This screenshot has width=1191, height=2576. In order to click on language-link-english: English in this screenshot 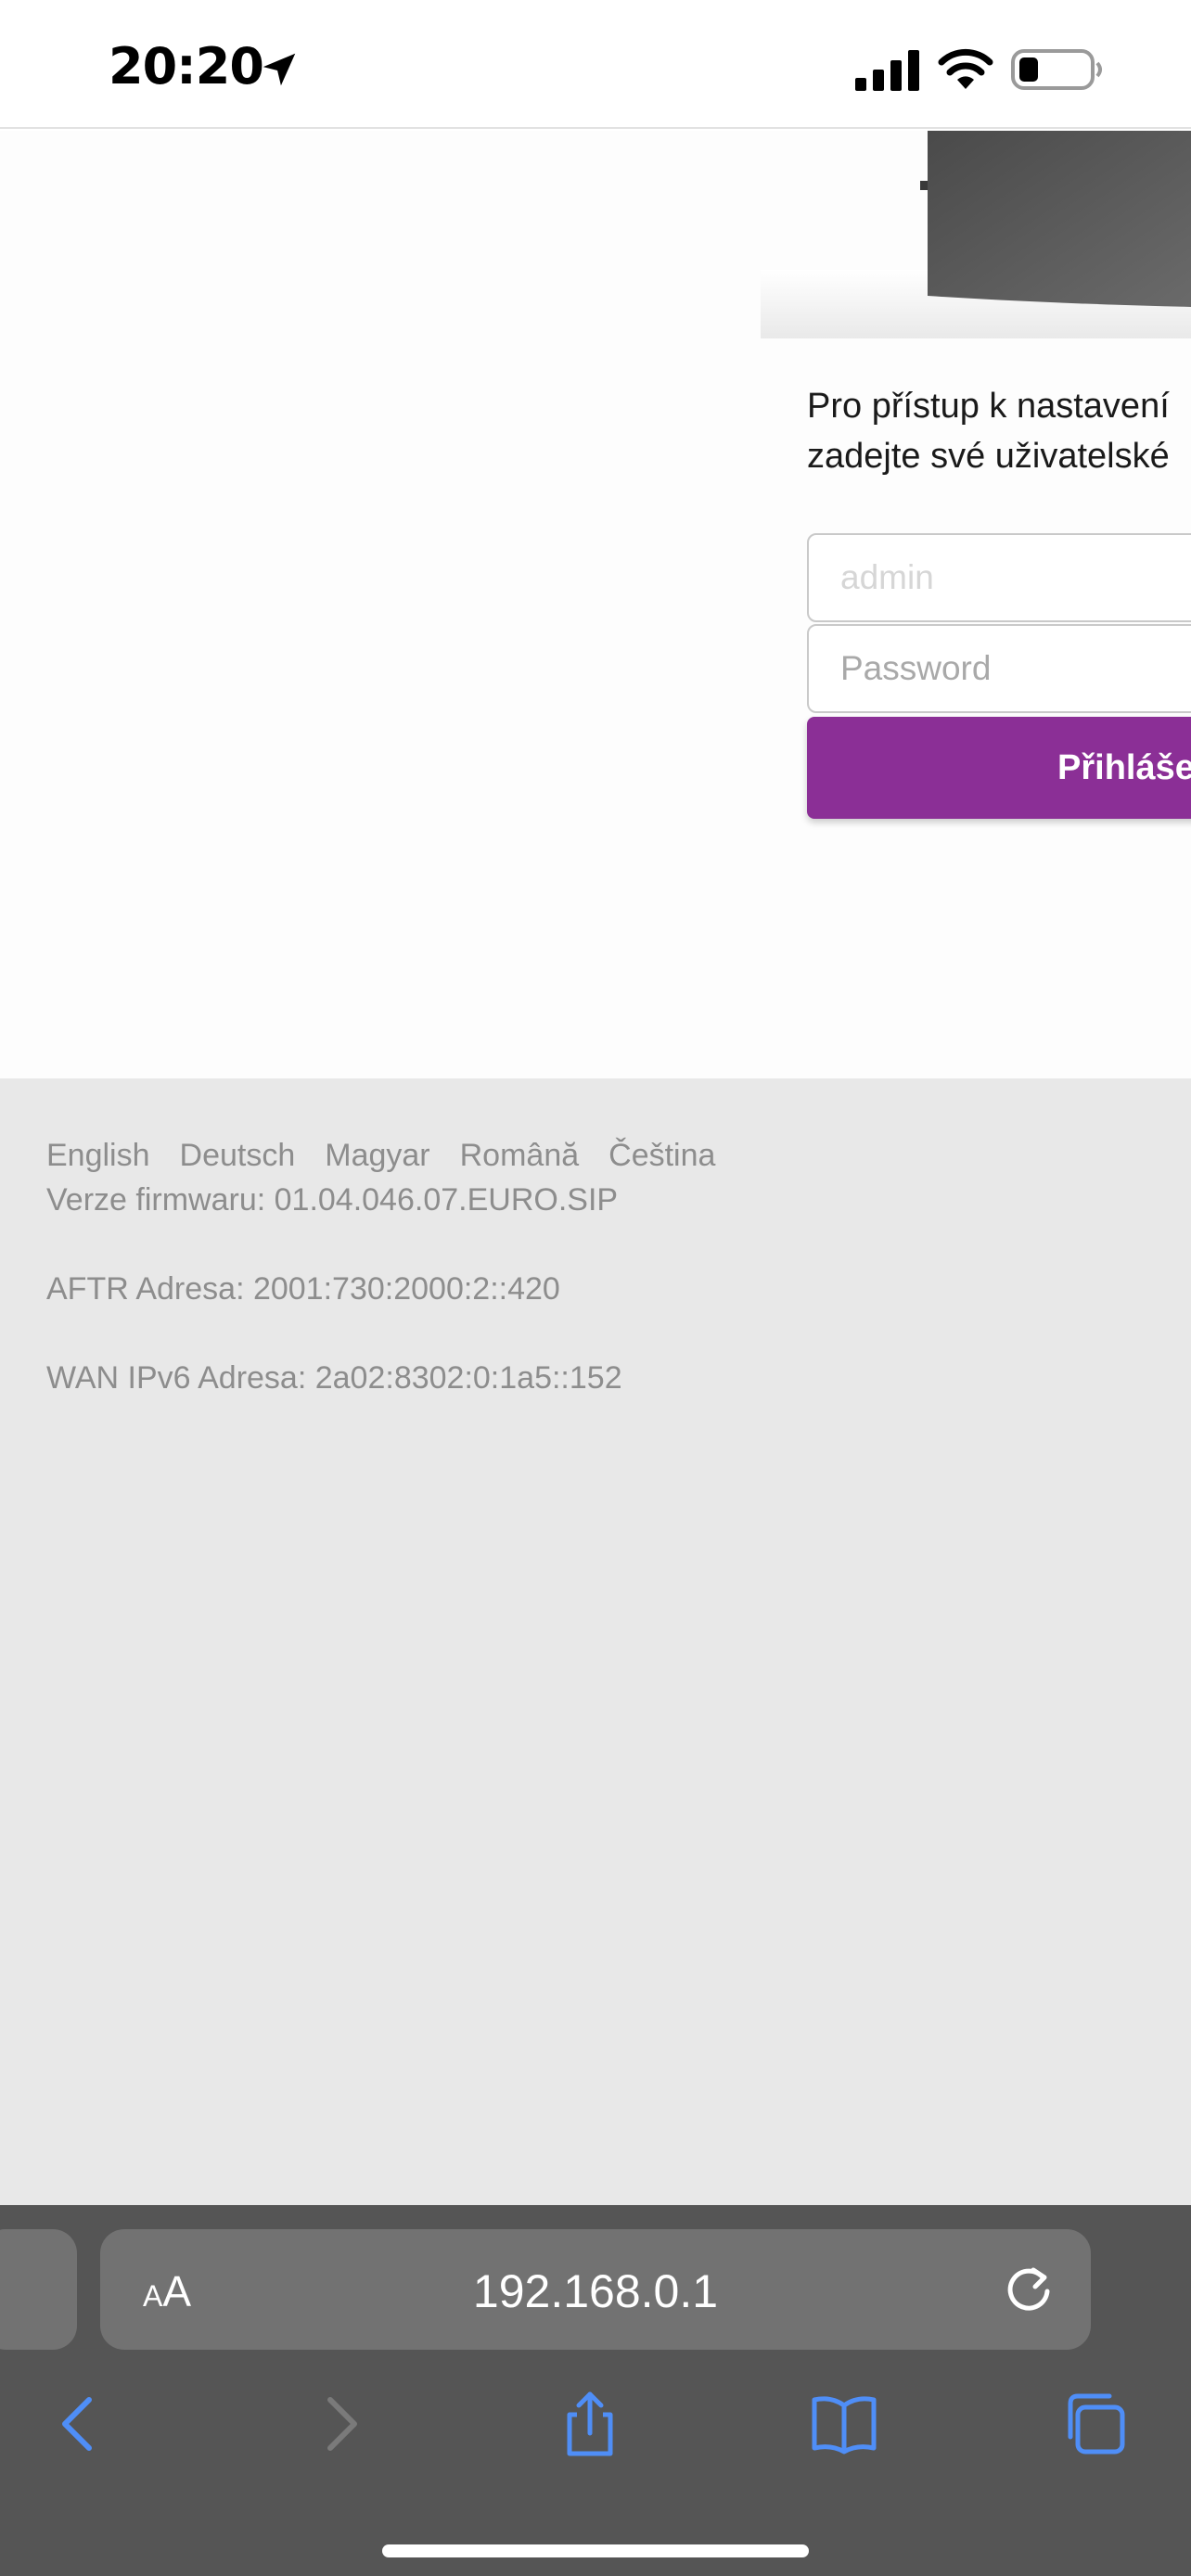, I will do `click(98, 1156)`.